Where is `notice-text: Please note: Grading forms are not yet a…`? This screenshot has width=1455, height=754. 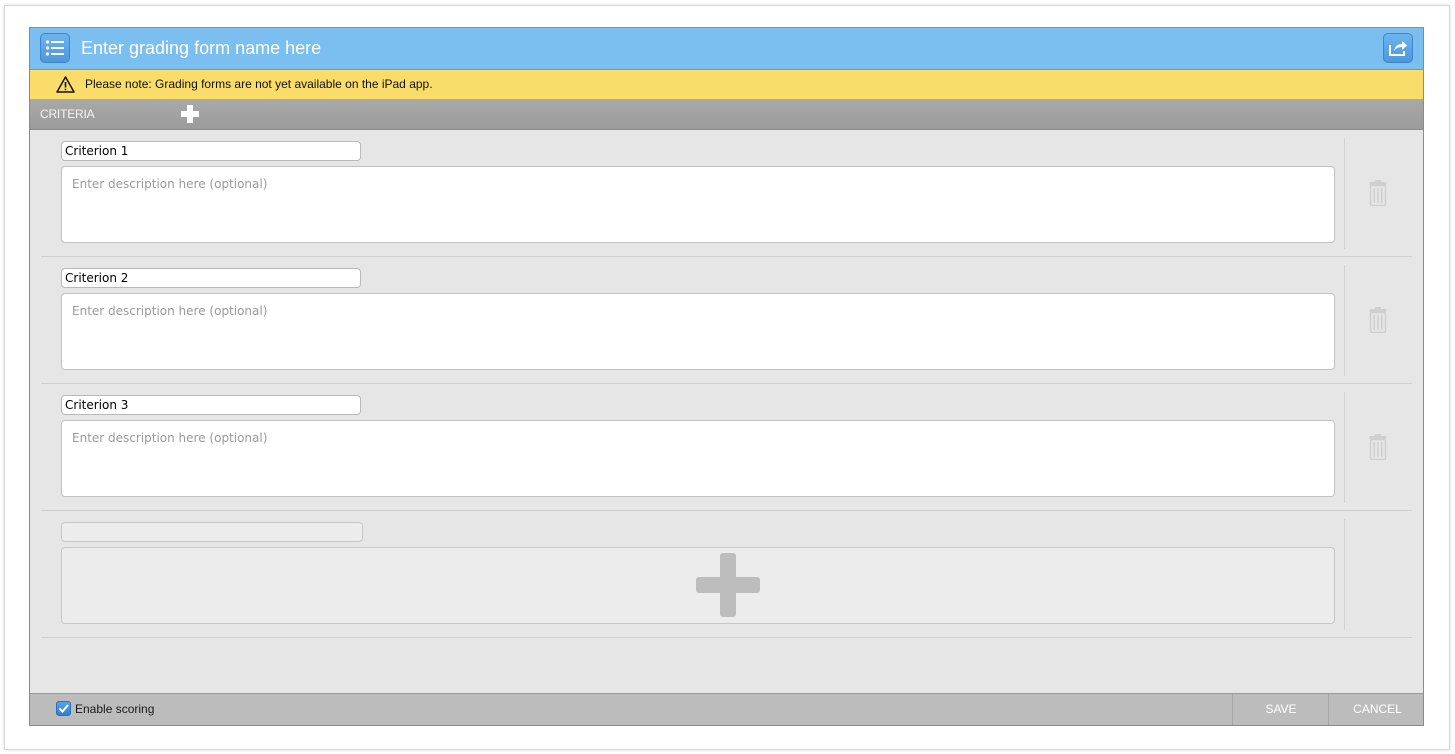
notice-text: Please note: Grading forms are not yet a… is located at coordinates (259, 84).